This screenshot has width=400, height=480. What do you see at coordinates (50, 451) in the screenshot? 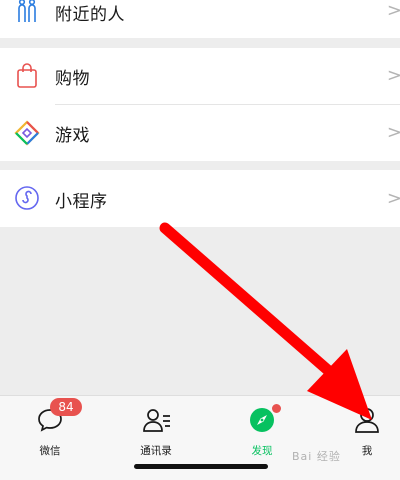
I see `tab-label: 微信` at bounding box center [50, 451].